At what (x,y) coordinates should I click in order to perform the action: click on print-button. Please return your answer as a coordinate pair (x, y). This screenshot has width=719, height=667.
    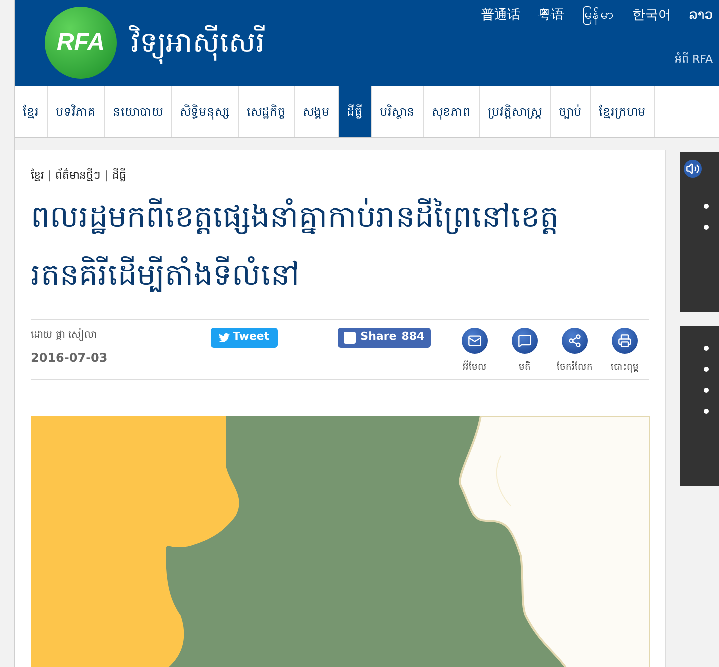
    Looking at the image, I should click on (625, 341).